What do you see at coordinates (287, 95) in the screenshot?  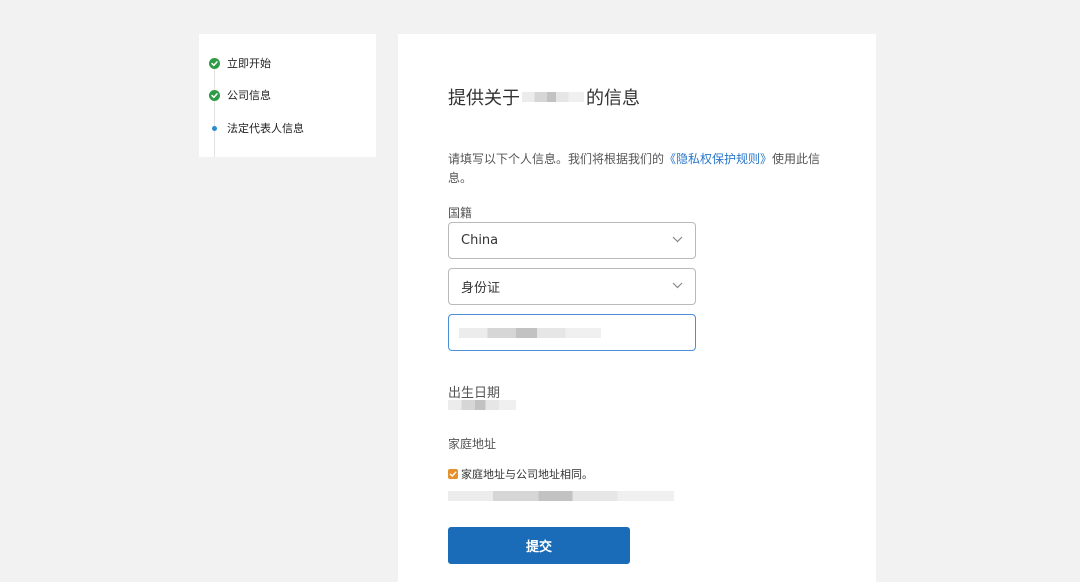 I see `progress-stepper: 立即开始 公司信息 法定代表人信息` at bounding box center [287, 95].